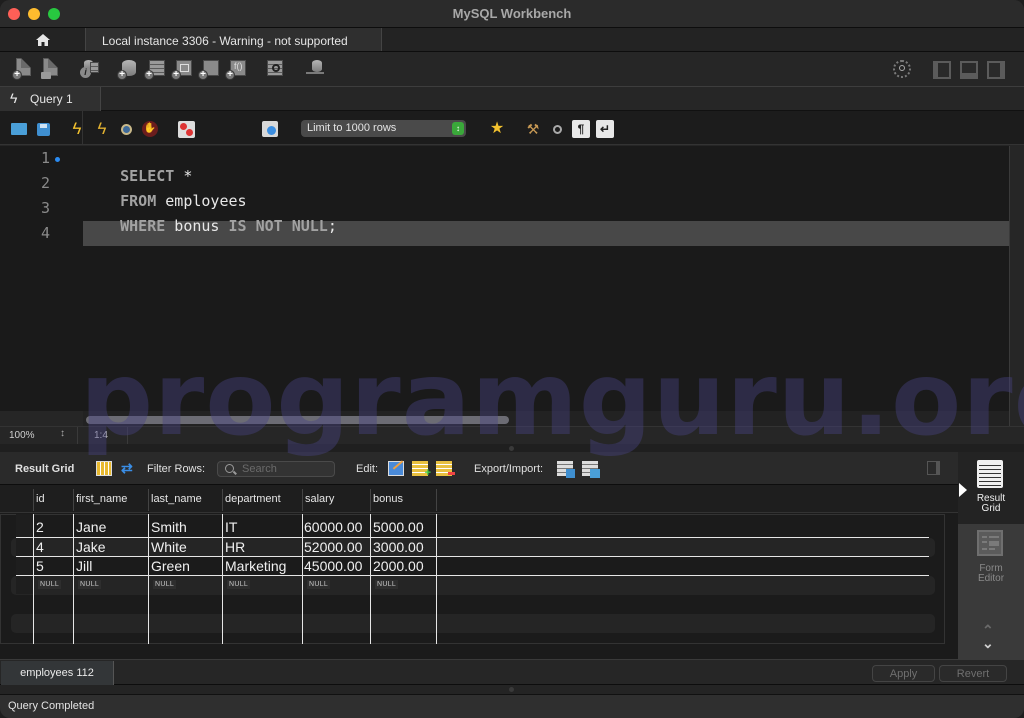 The height and width of the screenshot is (718, 1024). Describe the element at coordinates (276, 469) in the screenshot. I see `filter-rows-search-input: Search` at that location.